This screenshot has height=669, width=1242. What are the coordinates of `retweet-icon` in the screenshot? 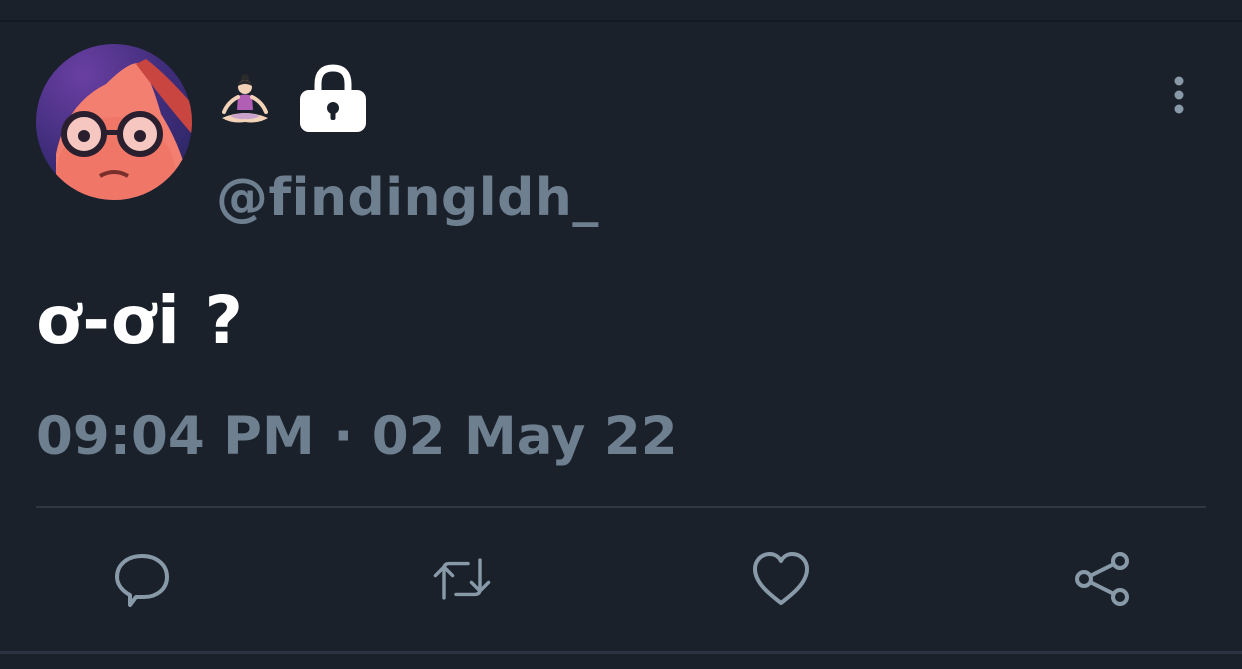 It's located at (462, 579).